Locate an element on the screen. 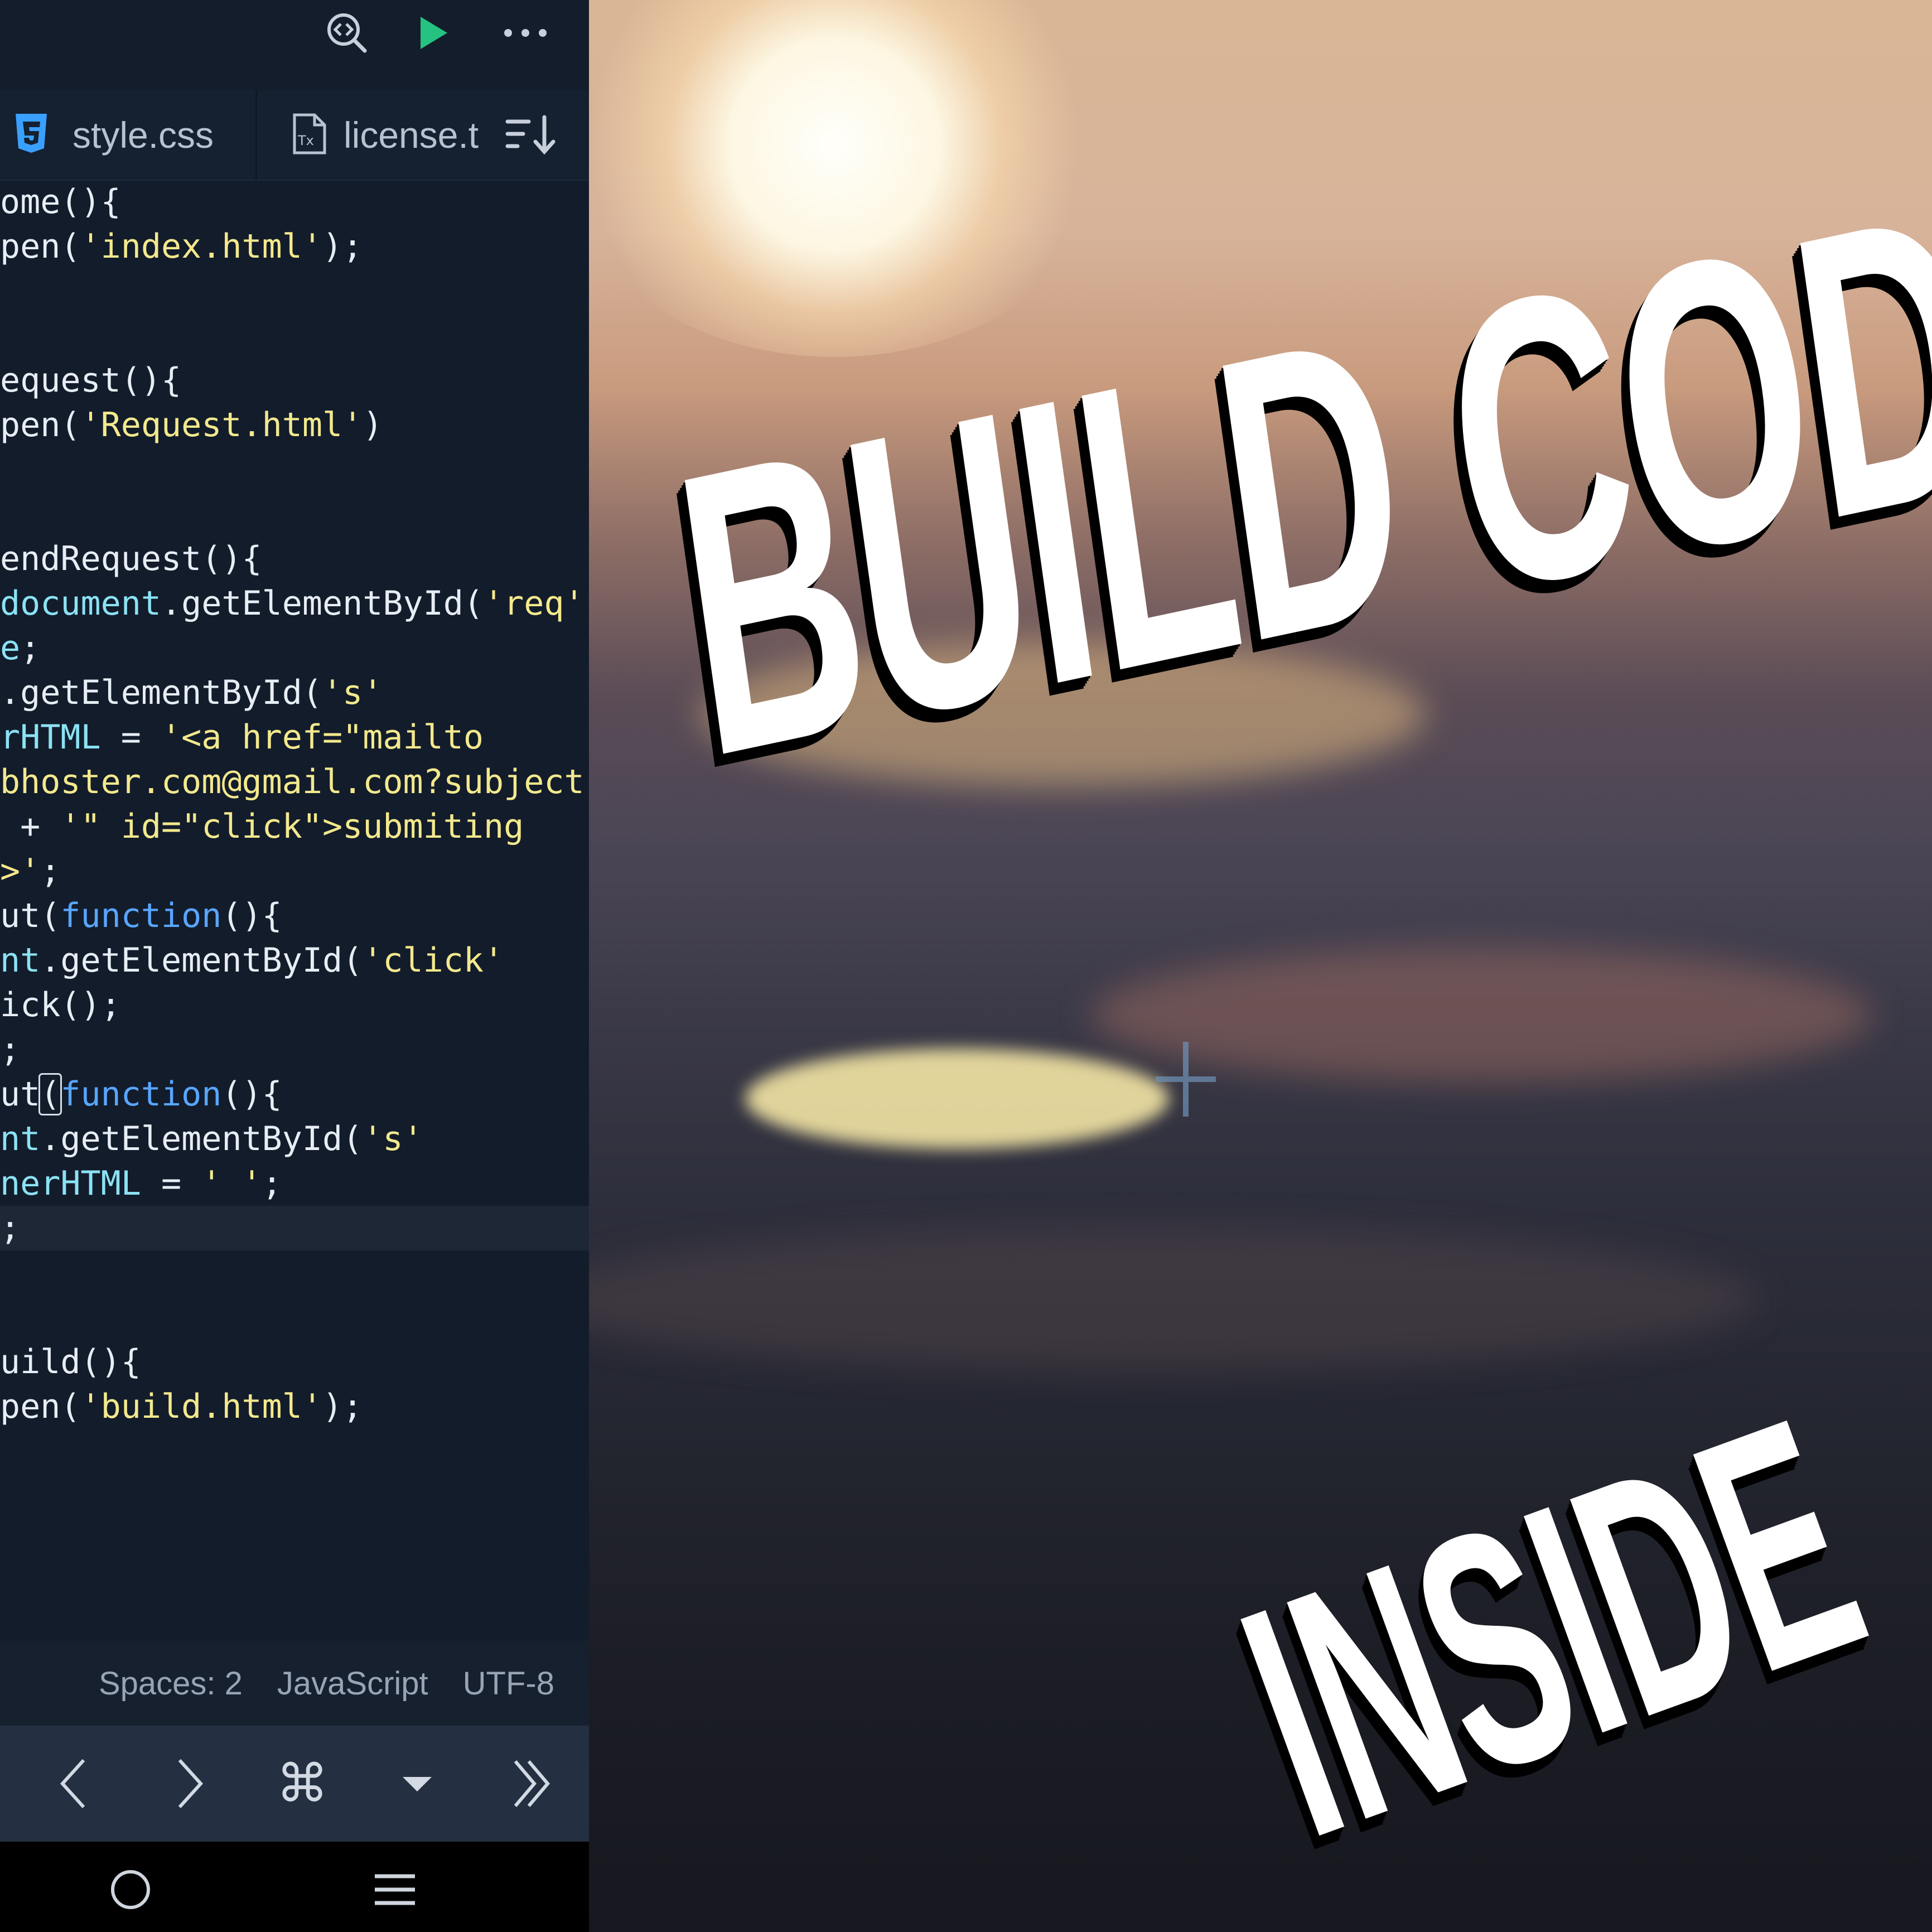  encoding-status: UTF-8 is located at coordinates (508, 1683).